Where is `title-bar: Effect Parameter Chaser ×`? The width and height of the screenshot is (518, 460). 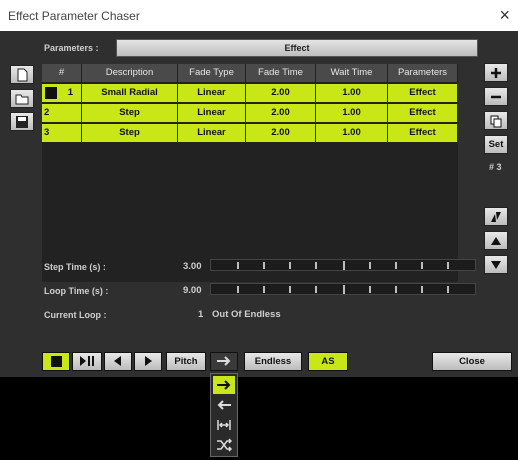
title-bar: Effect Parameter Chaser × is located at coordinates (259, 15).